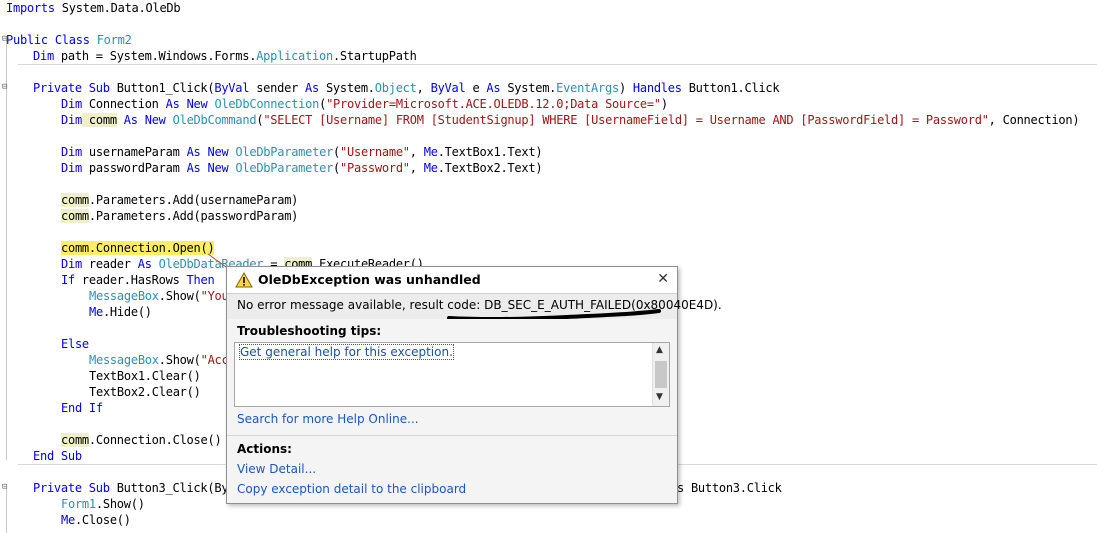 The height and width of the screenshot is (533, 1097). I want to click on close-icon: ✕, so click(663, 279).